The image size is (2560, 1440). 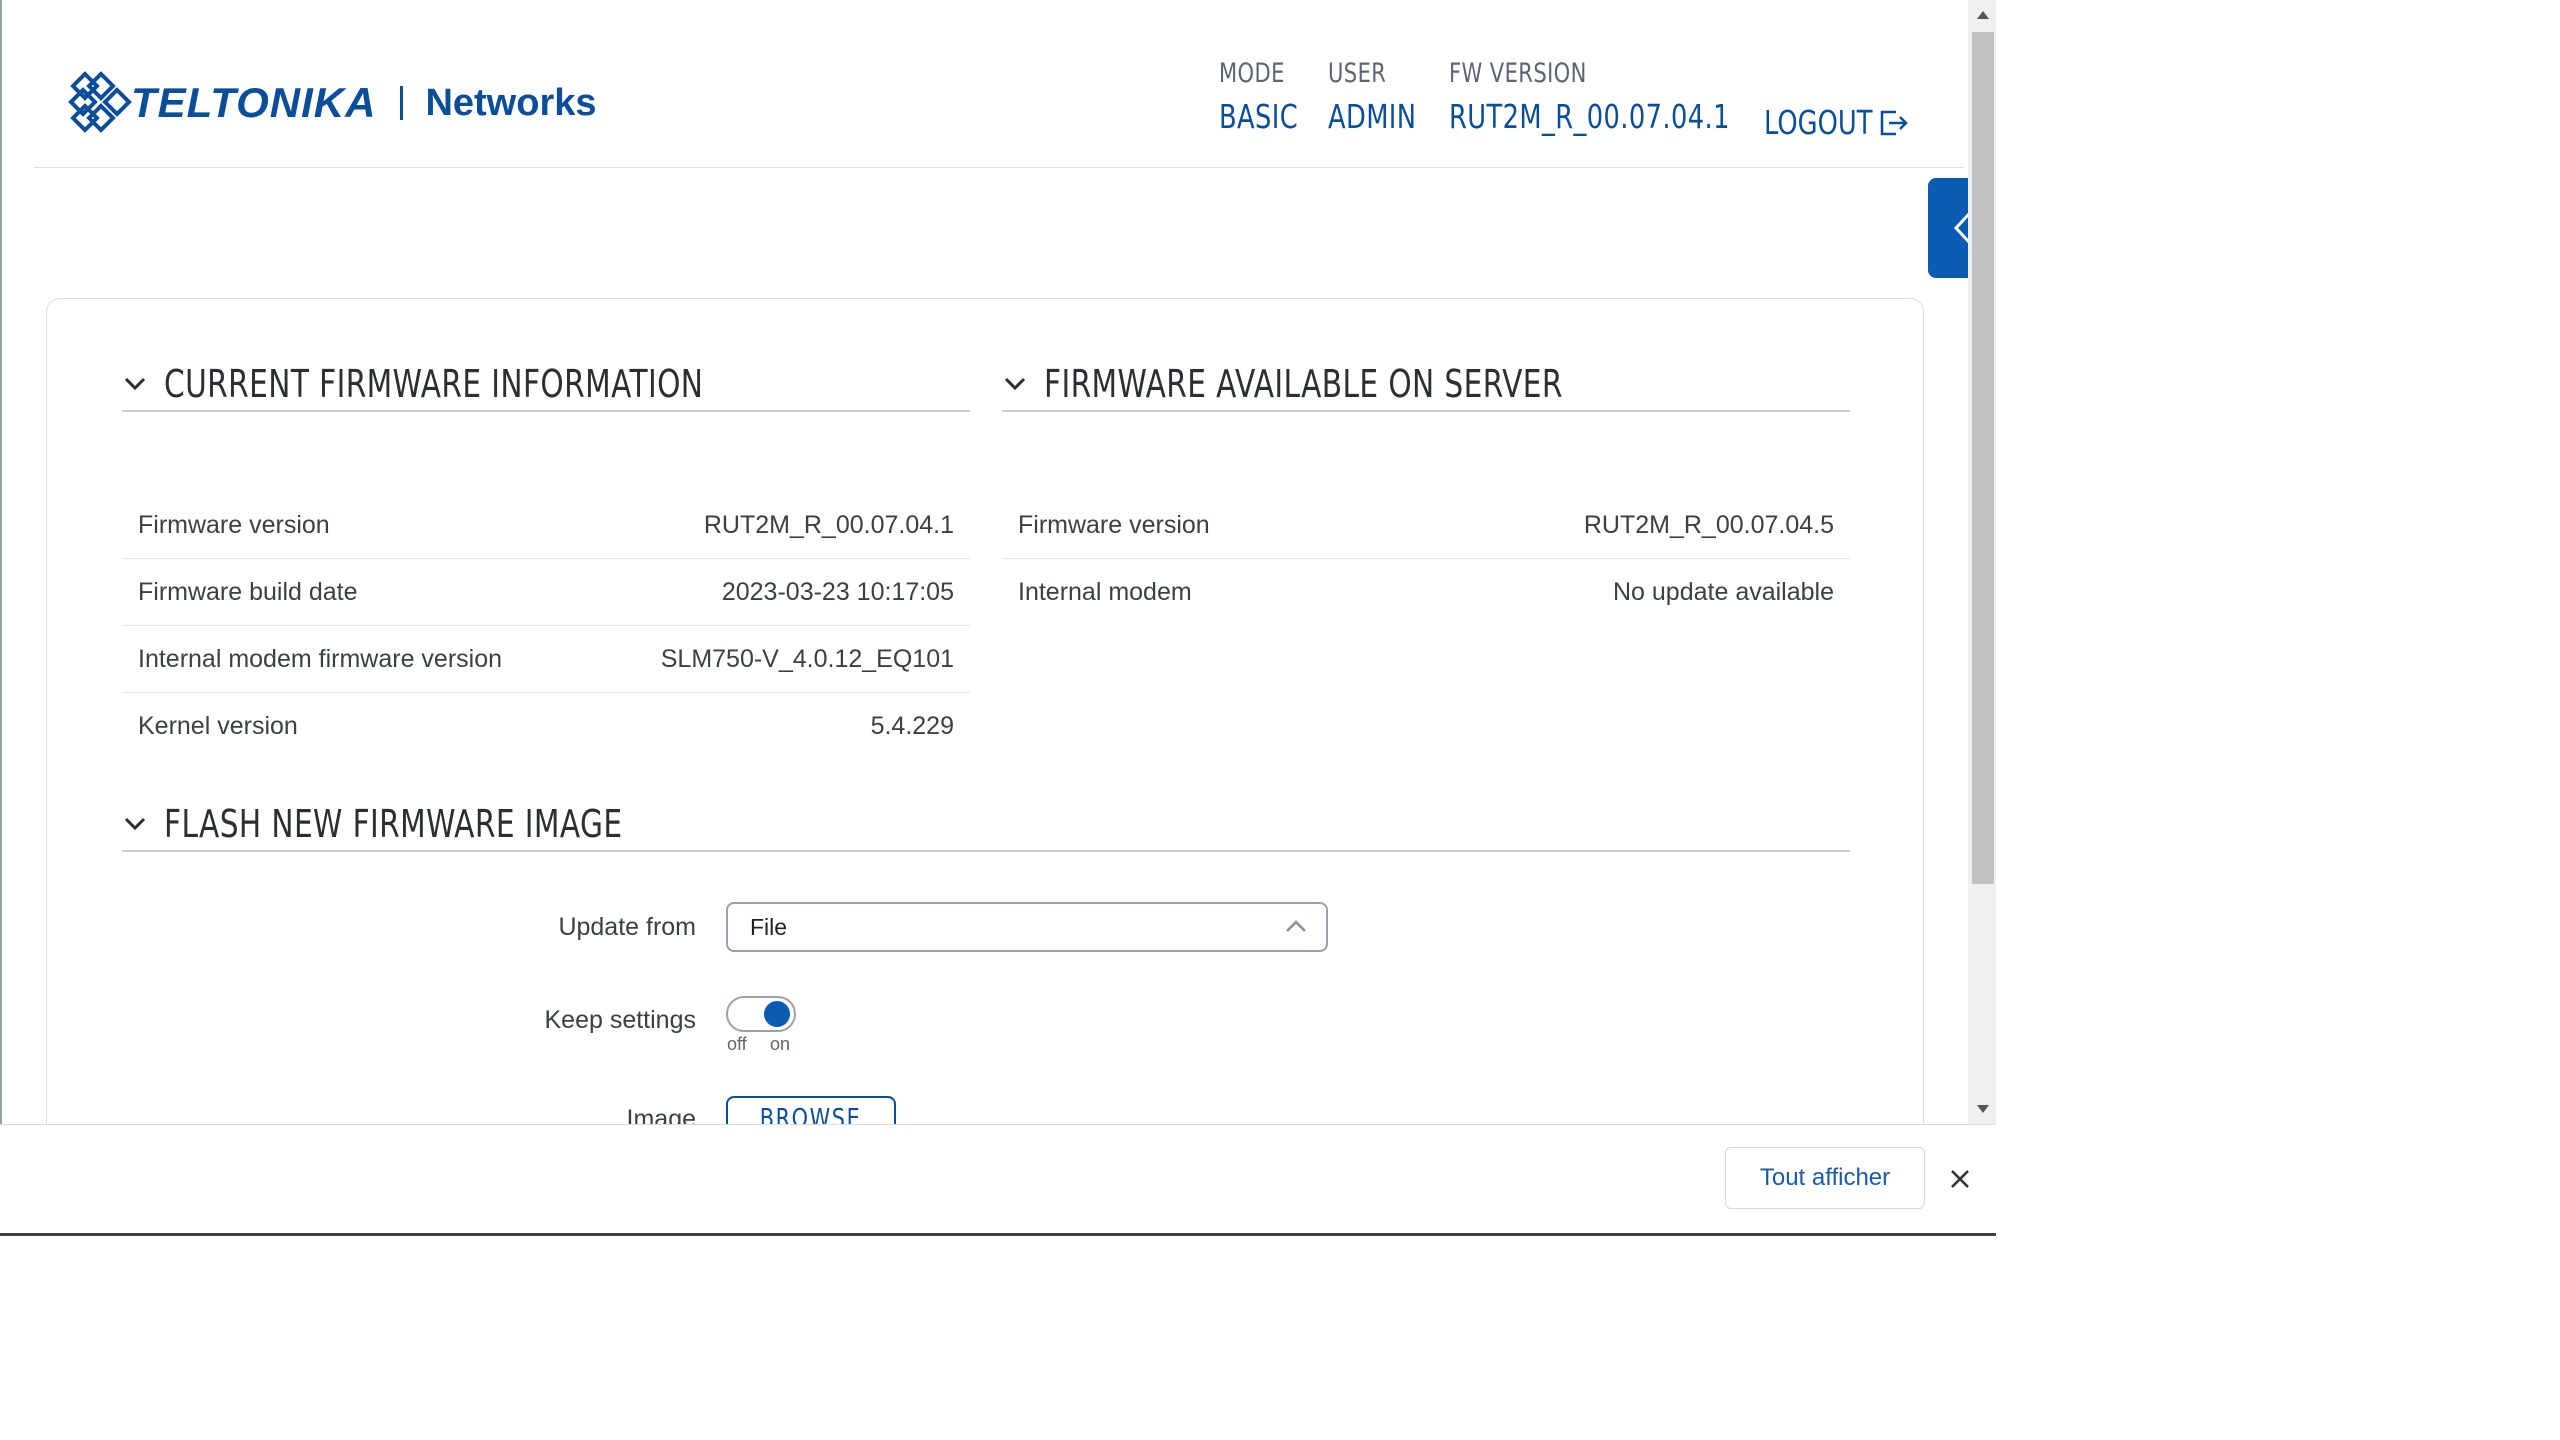 I want to click on section-title: FLASH NEW FIRMWARE IMAGE, so click(x=393, y=824).